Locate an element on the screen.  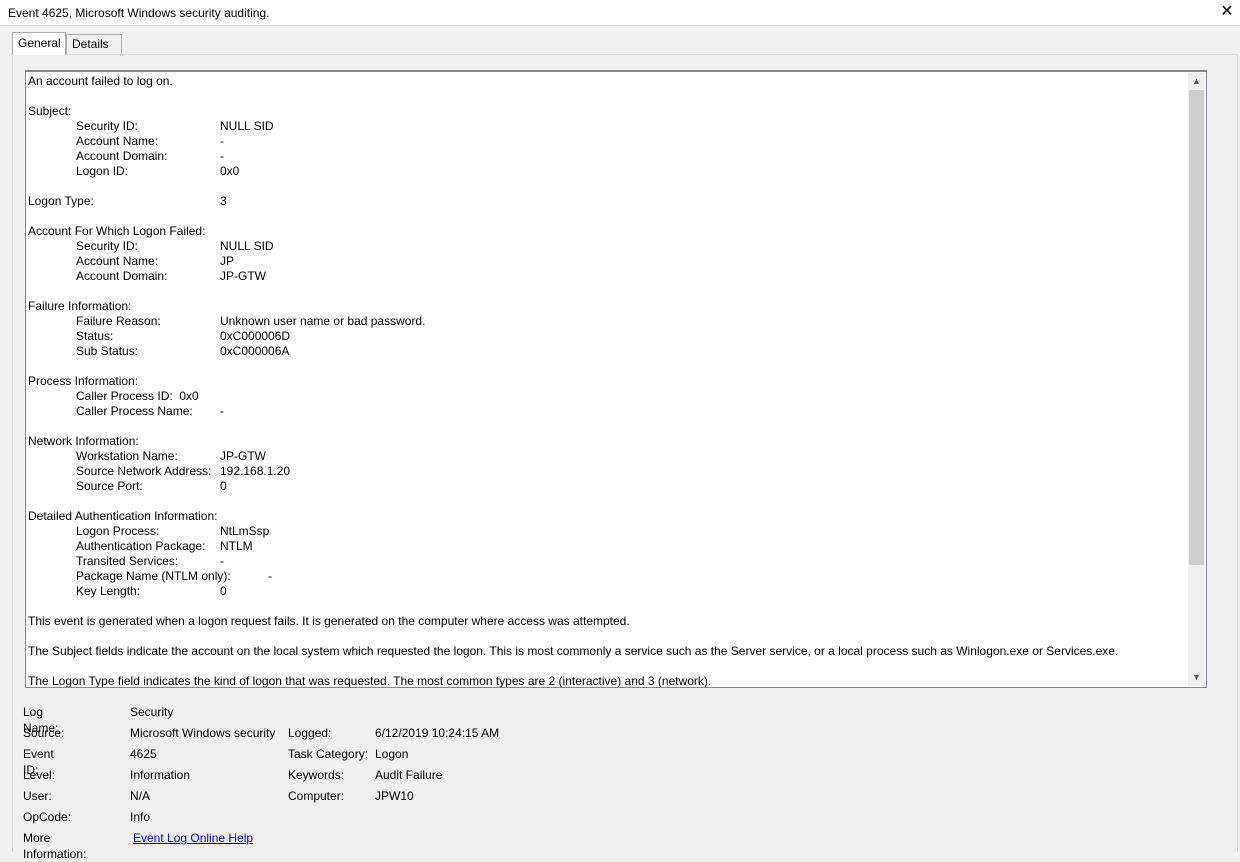
failure-reason: Unknown user name or bad password. is located at coordinates (323, 321).